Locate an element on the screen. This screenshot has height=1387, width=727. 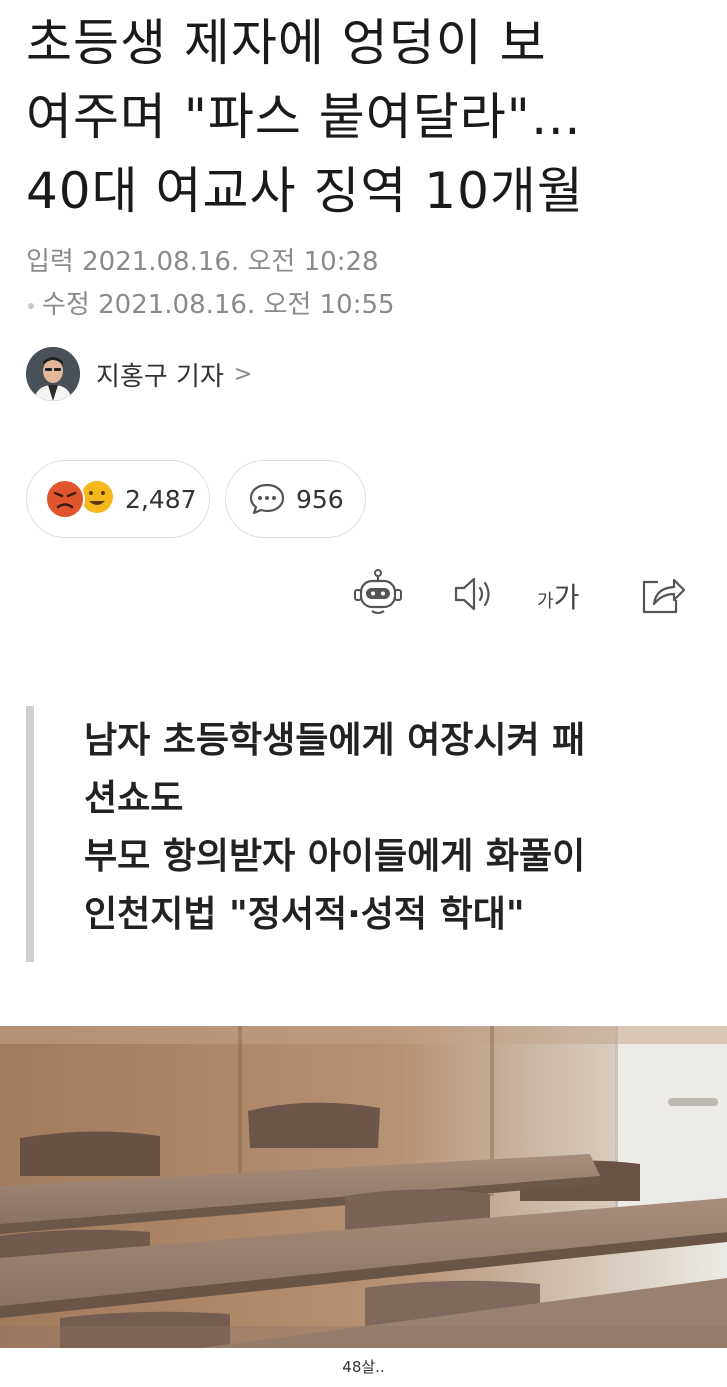
comments-button: 956 is located at coordinates (295, 499).